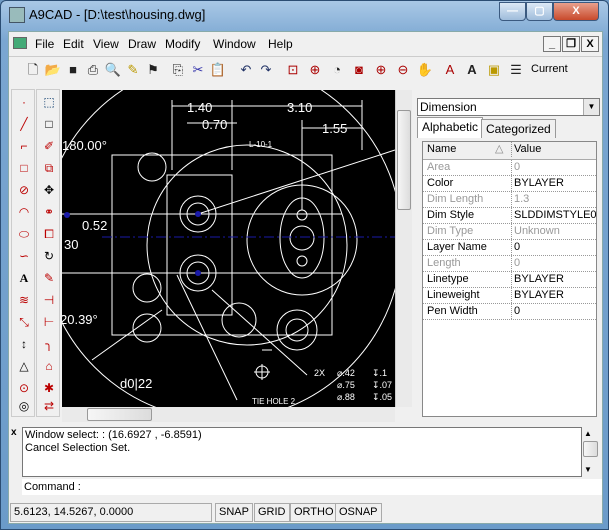 Image resolution: width=609 pixels, height=530 pixels. What do you see at coordinates (381, 70) in the screenshot?
I see `zoom-in-icon: ⊕` at bounding box center [381, 70].